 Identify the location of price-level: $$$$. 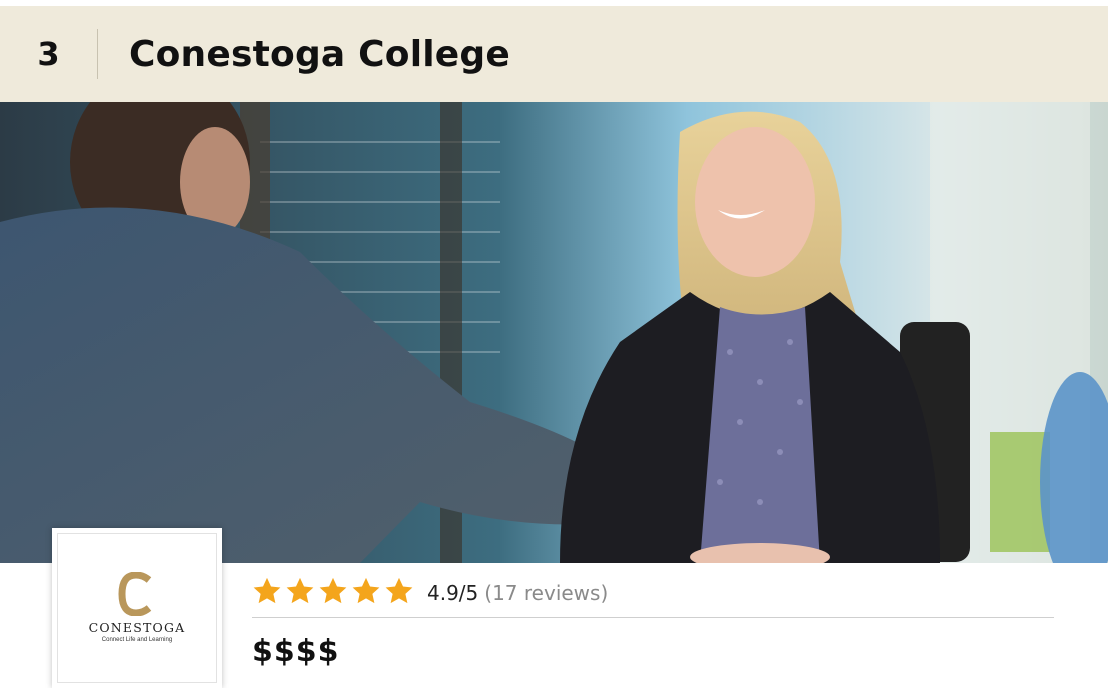
(296, 651).